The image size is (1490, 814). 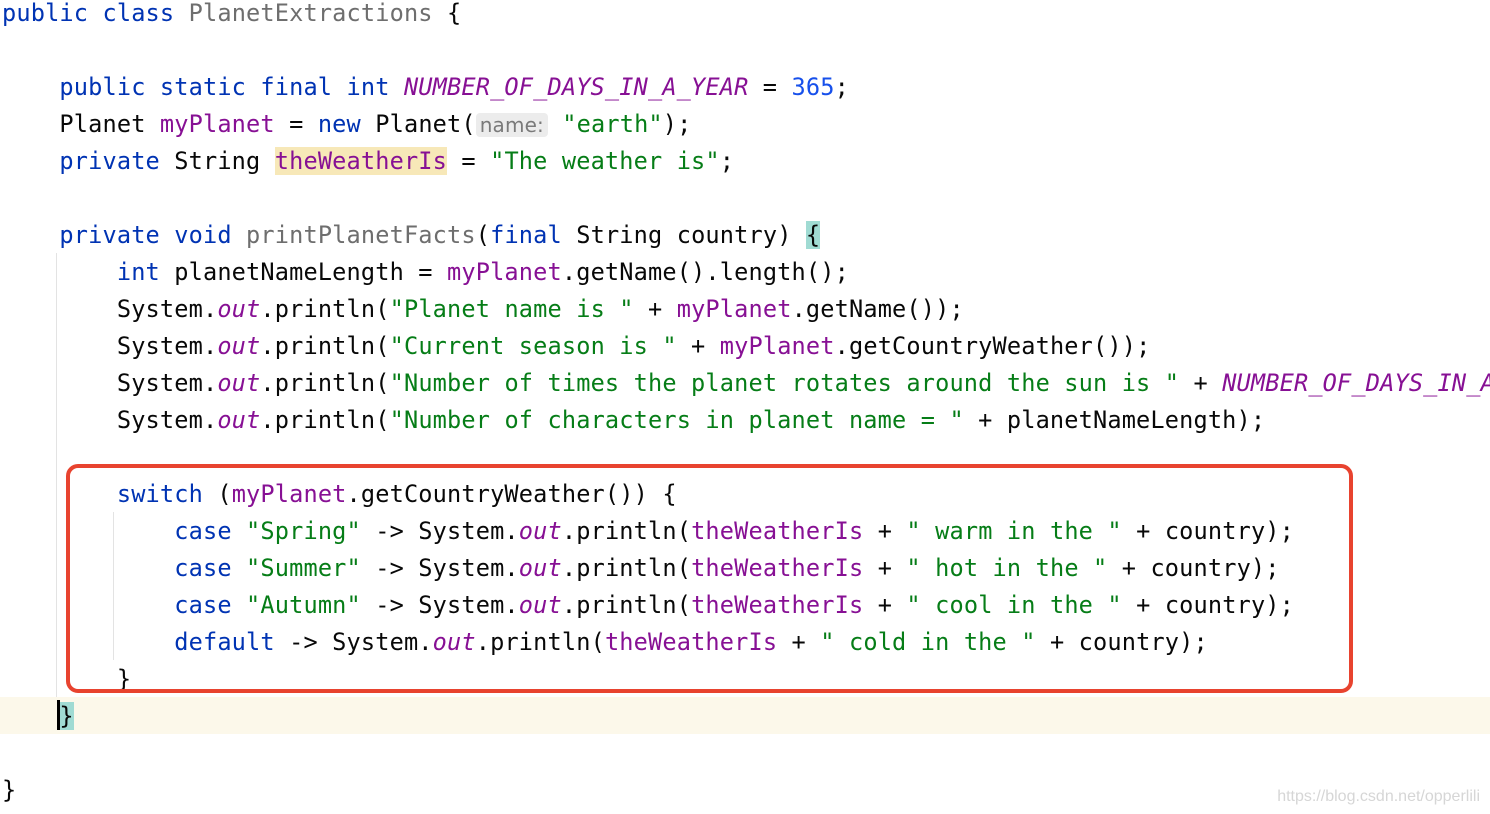 What do you see at coordinates (361, 235) in the screenshot?
I see `unused-identifier: printPlanetFacts` at bounding box center [361, 235].